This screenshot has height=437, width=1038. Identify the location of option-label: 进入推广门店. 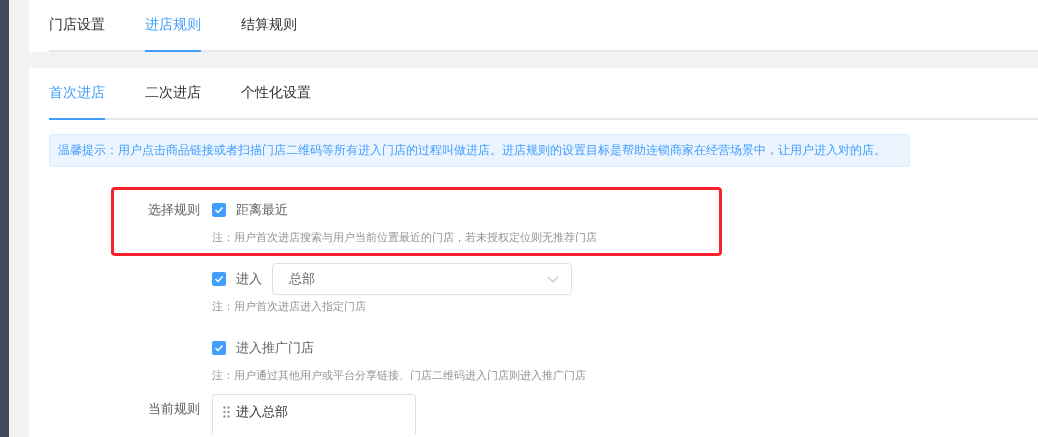
(275, 348).